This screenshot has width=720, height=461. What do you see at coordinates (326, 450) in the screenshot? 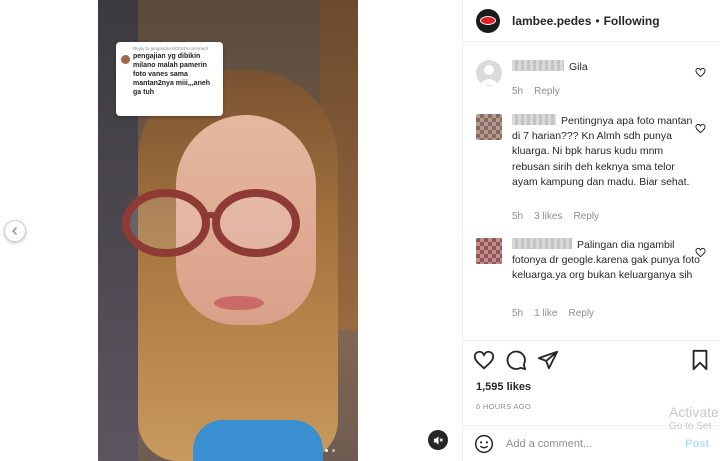
I see `carousel-dot-active` at bounding box center [326, 450].